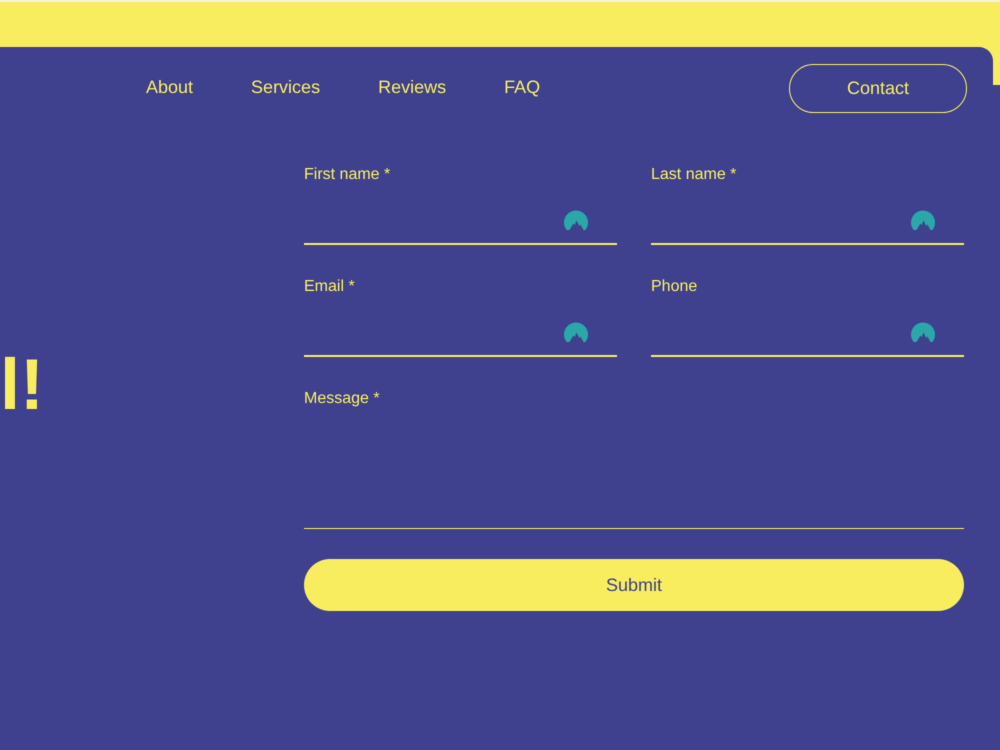 This screenshot has height=750, width=1000. Describe the element at coordinates (342, 398) in the screenshot. I see `field-label: Message *` at that location.